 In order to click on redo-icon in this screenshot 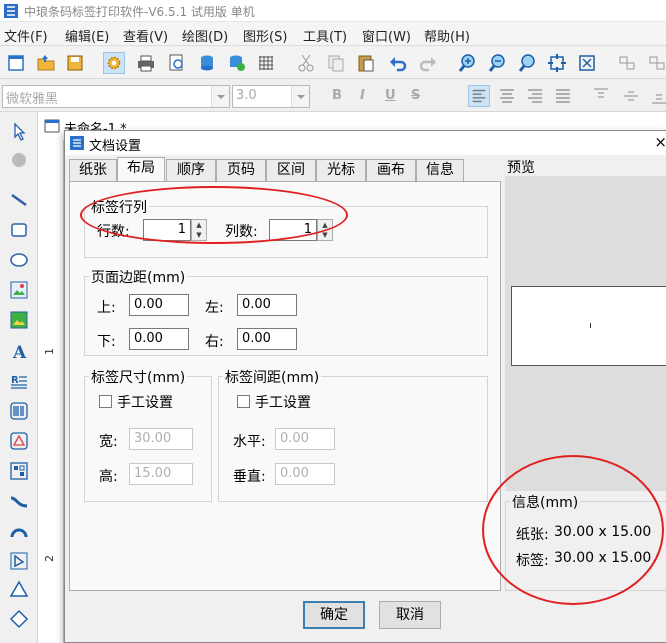, I will do `click(428, 63)`.